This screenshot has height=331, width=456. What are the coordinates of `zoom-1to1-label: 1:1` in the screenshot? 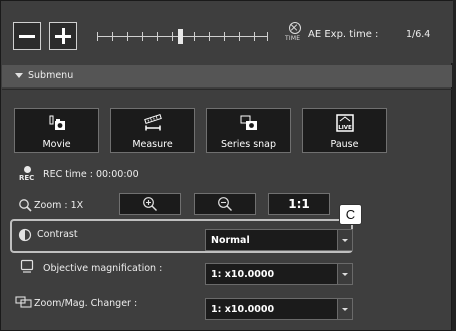 It's located at (299, 204).